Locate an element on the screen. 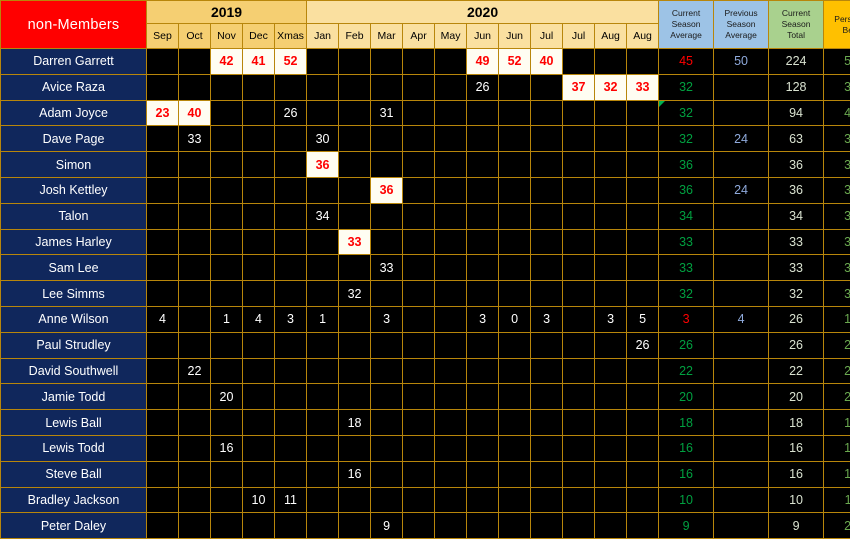  current-season-total-cell: 33 is located at coordinates (796, 268).